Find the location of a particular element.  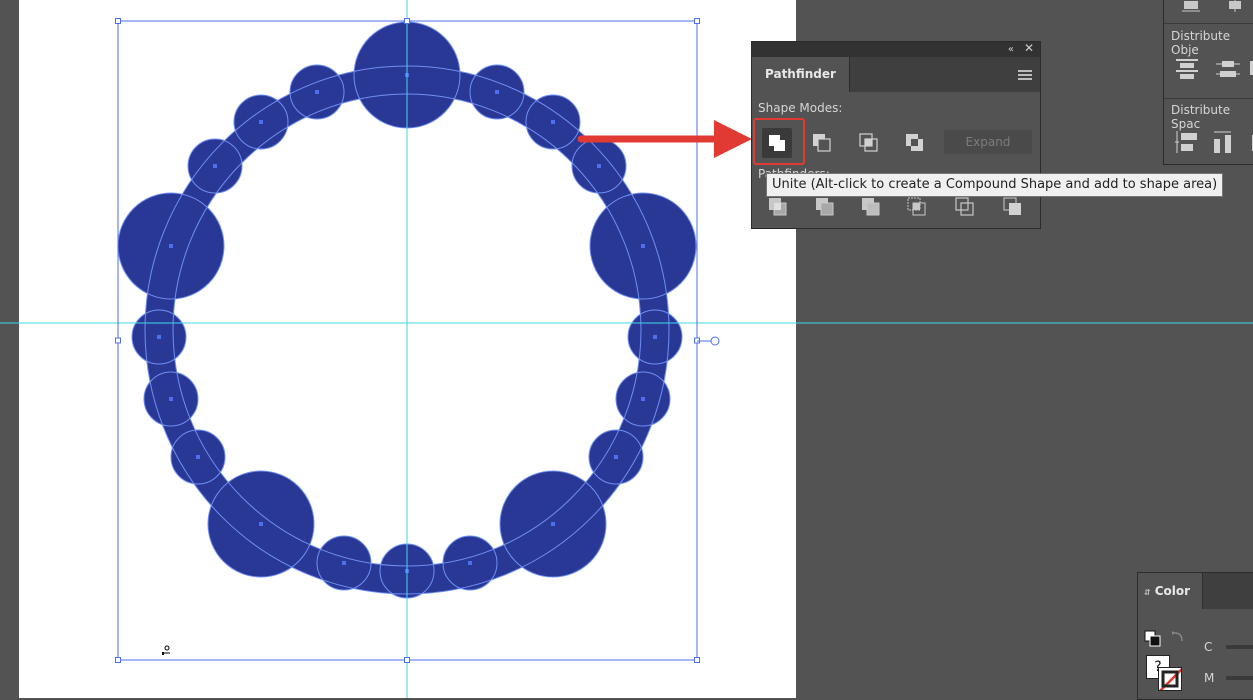

distribute-spacing-label: Distribute Spac is located at coordinates (1201, 117).